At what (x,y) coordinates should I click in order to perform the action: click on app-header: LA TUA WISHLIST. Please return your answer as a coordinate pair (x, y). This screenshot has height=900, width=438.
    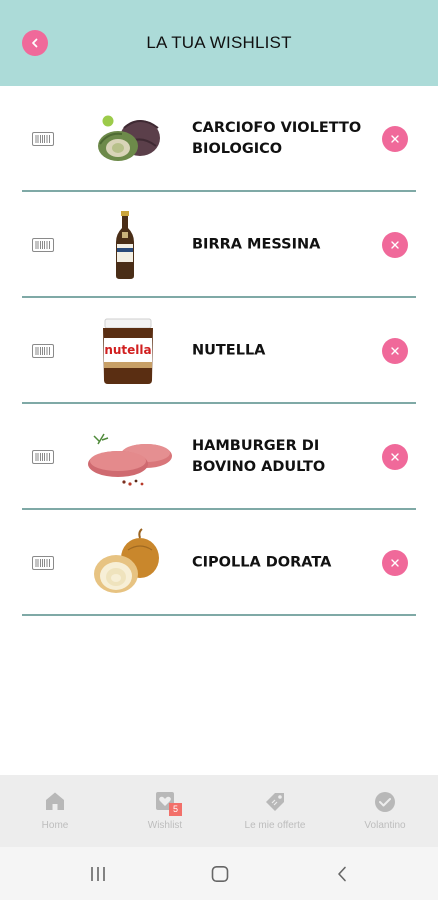
    Looking at the image, I should click on (219, 43).